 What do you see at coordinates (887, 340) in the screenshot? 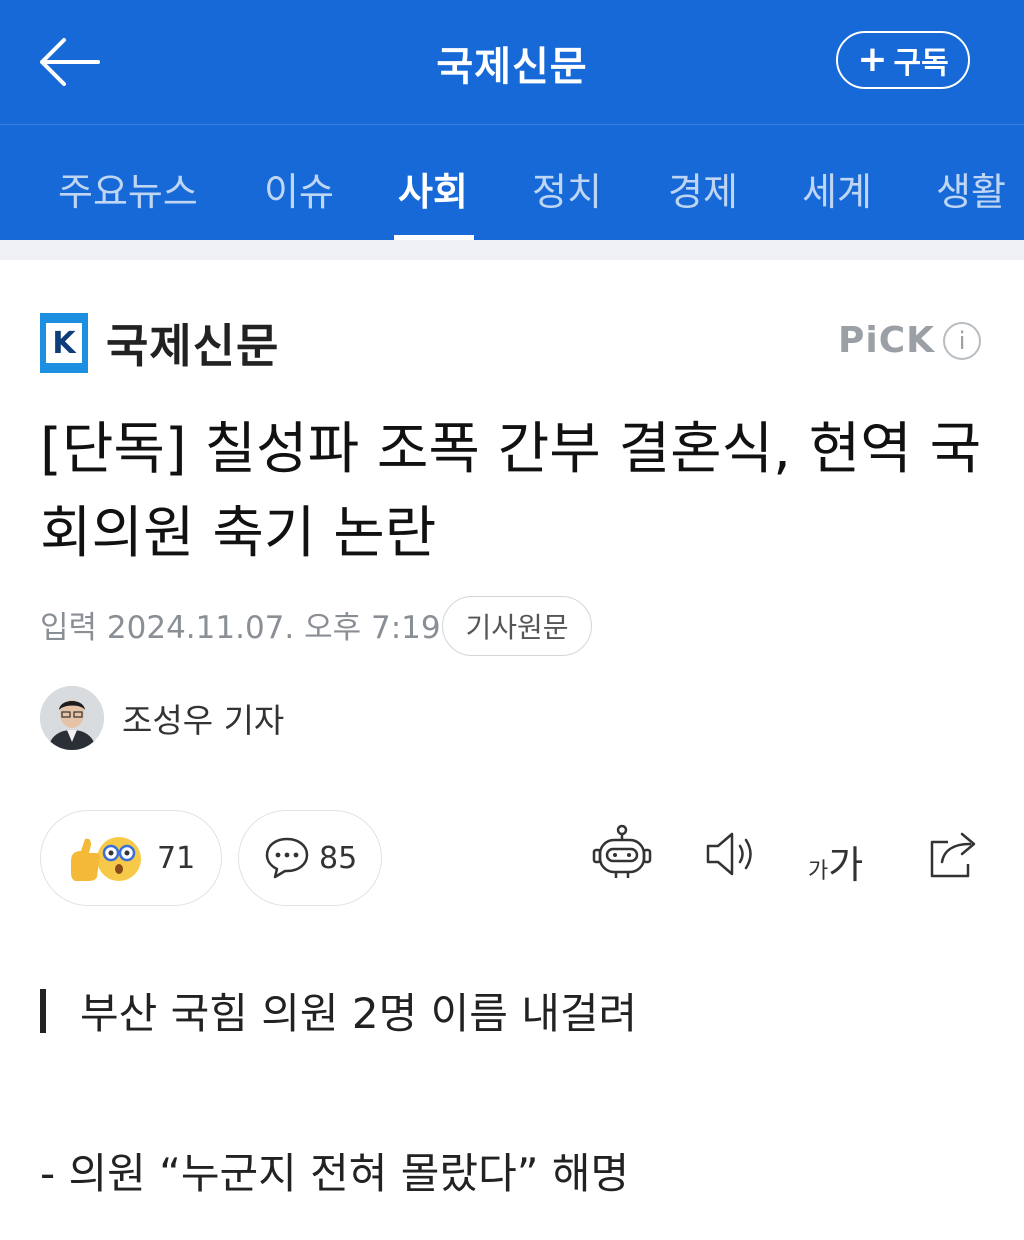
I see `pick-label: PiCK` at bounding box center [887, 340].